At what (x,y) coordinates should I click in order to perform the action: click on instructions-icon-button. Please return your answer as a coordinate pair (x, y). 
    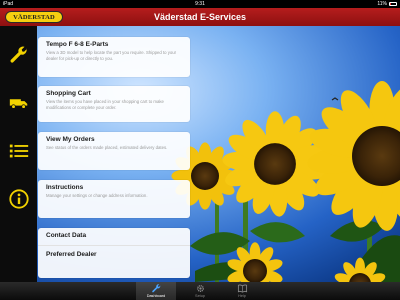
    Looking at the image, I should click on (18, 199).